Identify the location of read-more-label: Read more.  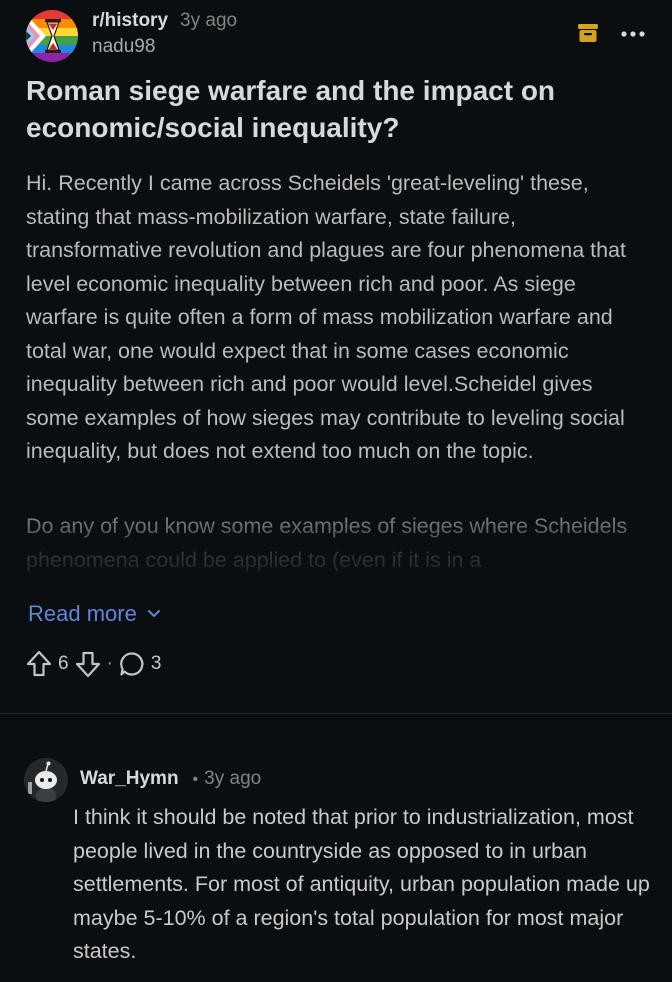
(82, 613).